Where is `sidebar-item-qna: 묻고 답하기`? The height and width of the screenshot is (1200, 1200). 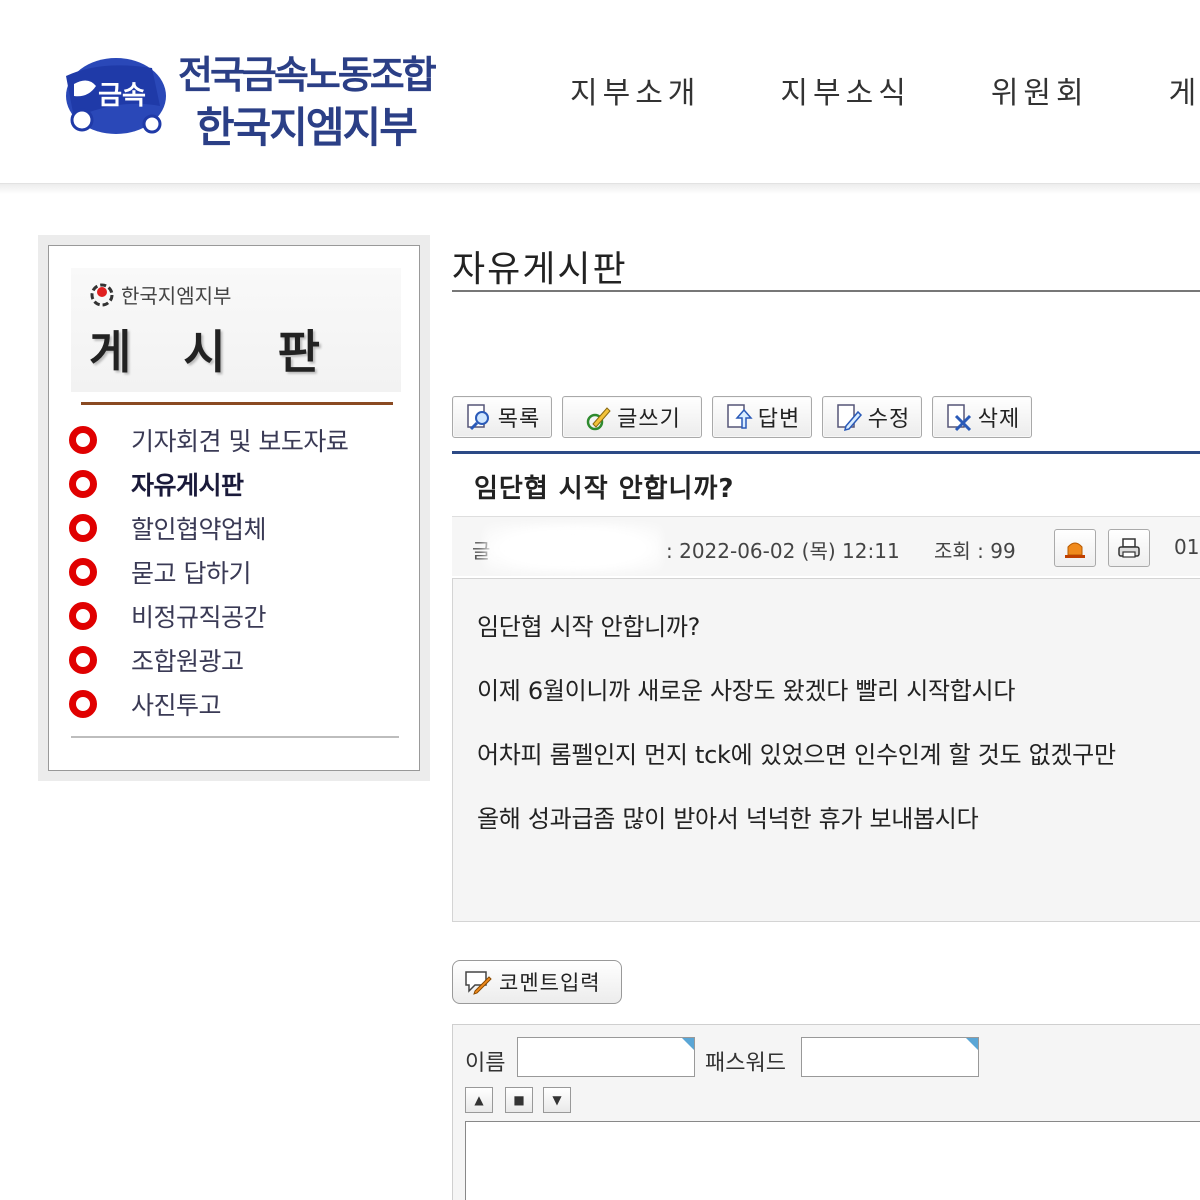
sidebar-item-qna: 묻고 답하기 is located at coordinates (234, 572).